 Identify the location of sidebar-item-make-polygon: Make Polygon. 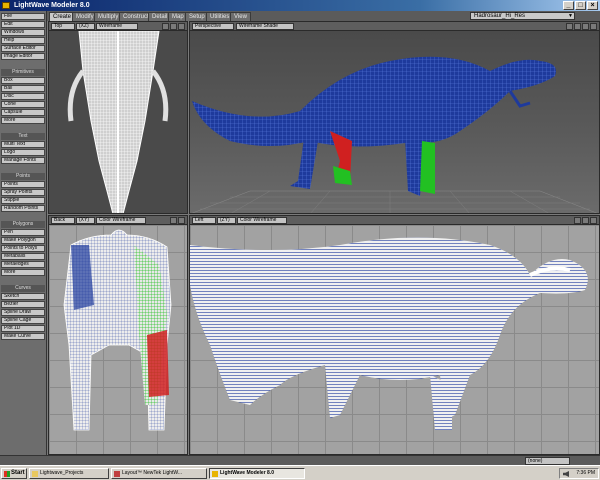
(23, 240).